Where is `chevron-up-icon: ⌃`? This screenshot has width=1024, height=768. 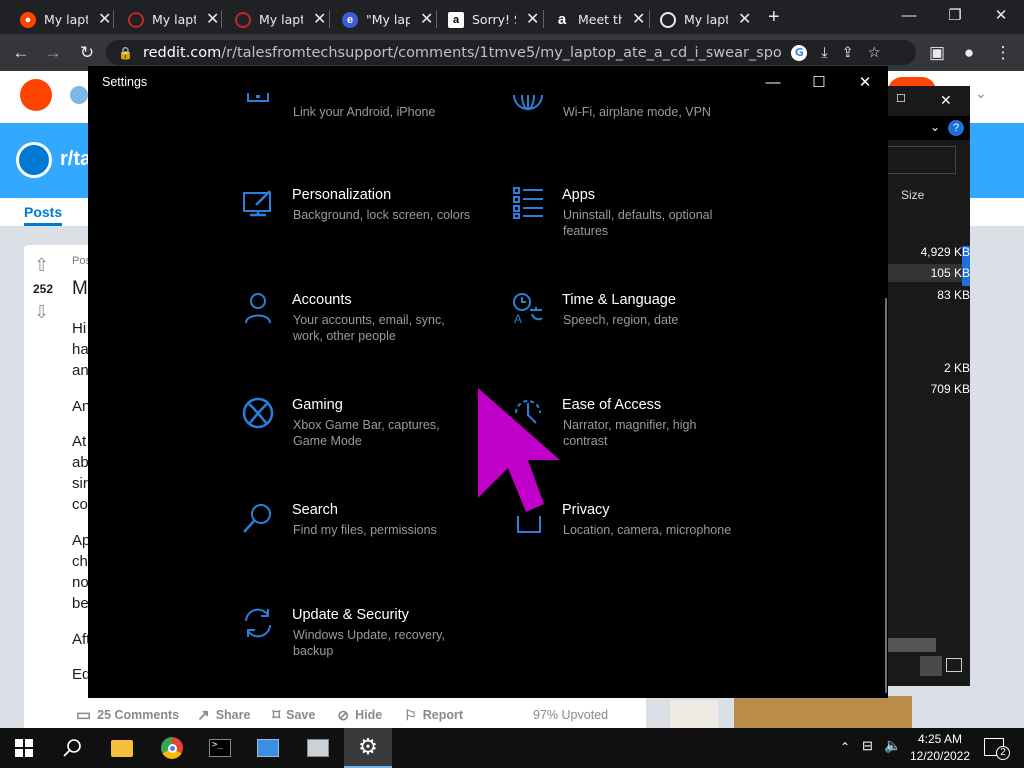 chevron-up-icon: ⌃ is located at coordinates (845, 747).